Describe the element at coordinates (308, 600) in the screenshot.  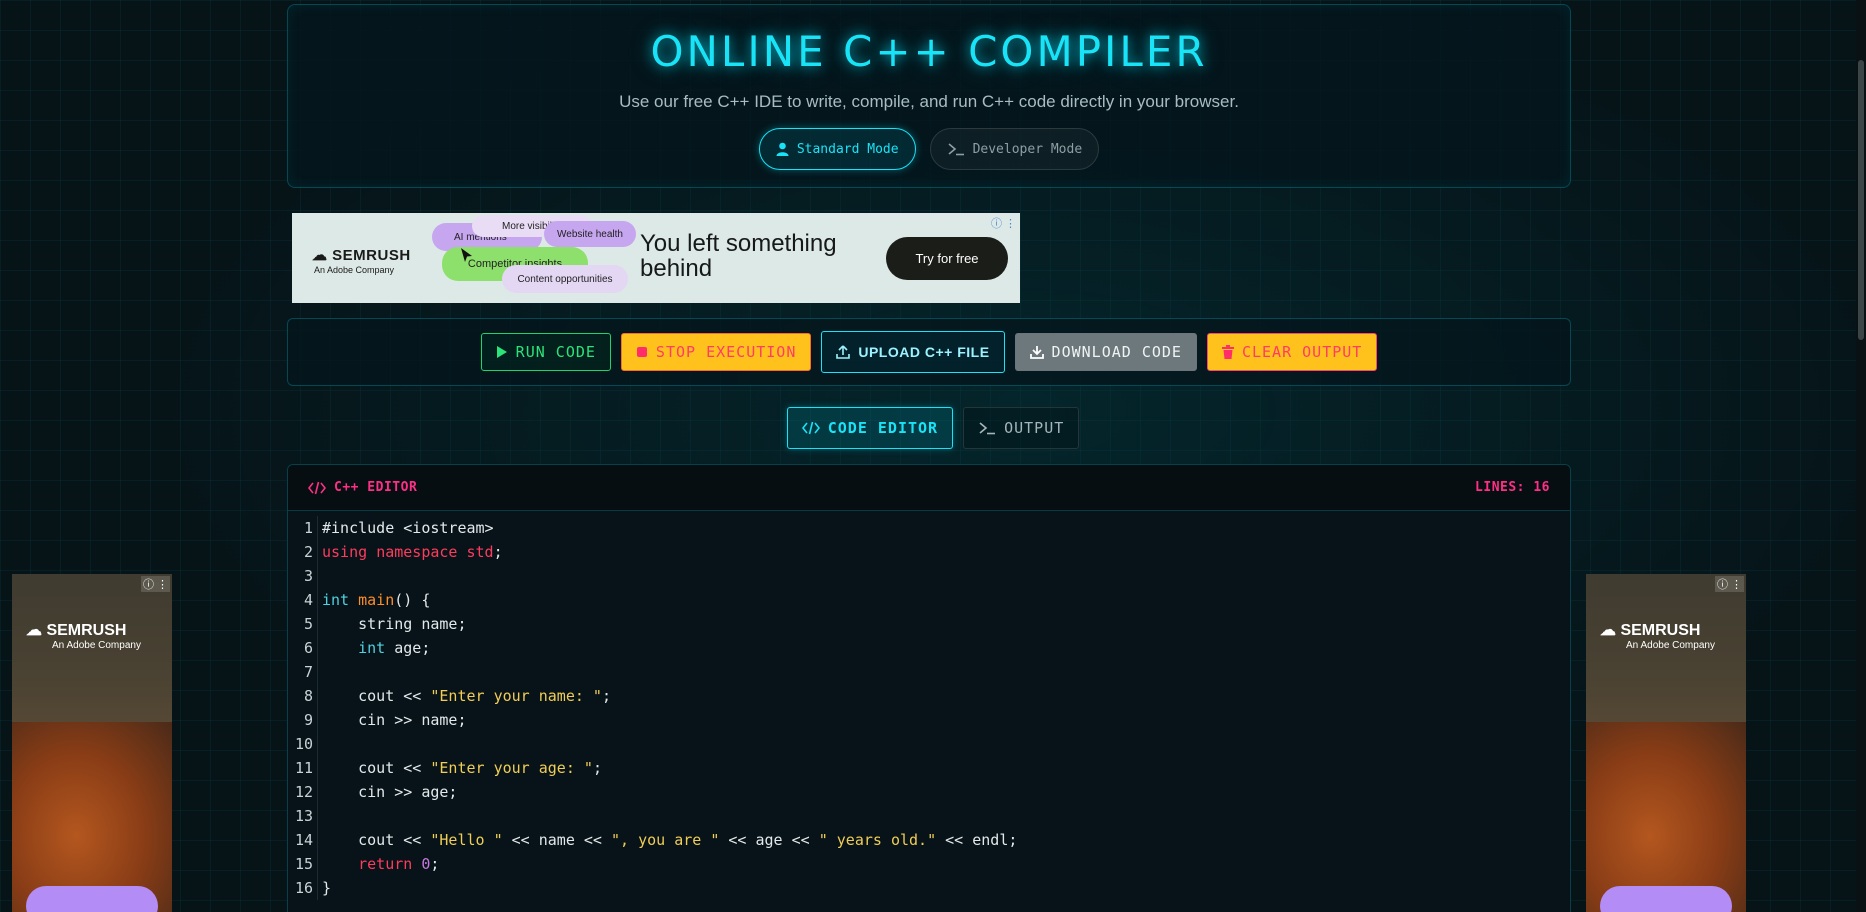
I see `line-number: 4` at that location.